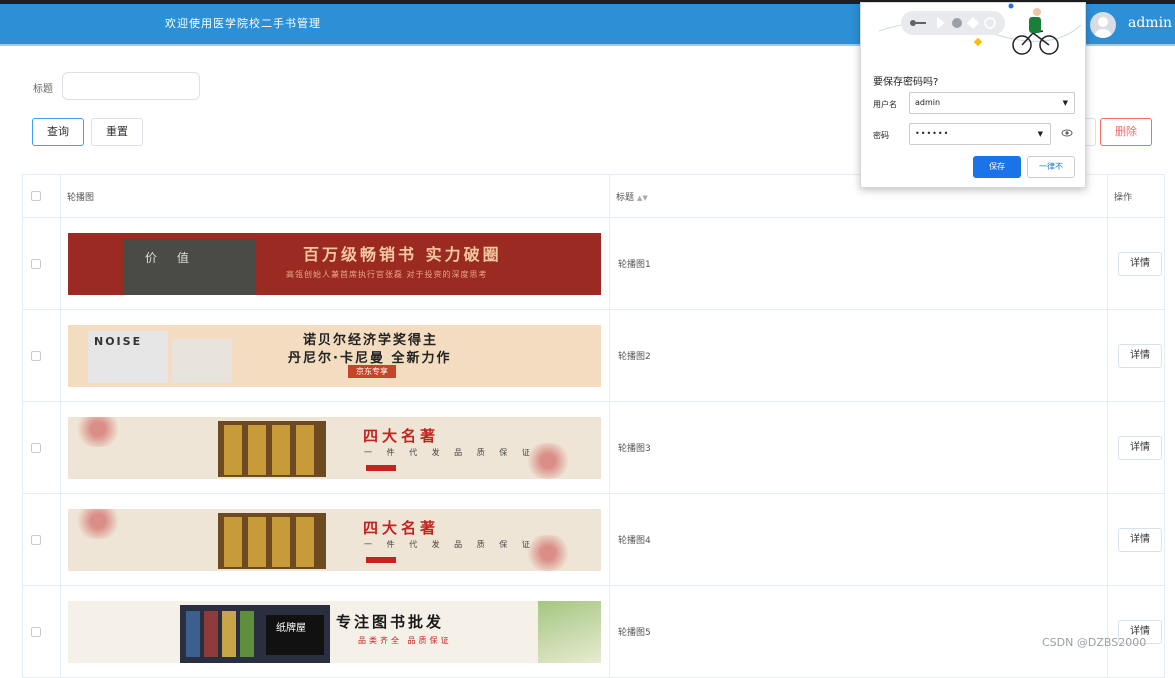 The image size is (1175, 678). What do you see at coordinates (58, 132) in the screenshot?
I see `query-button: 查询` at bounding box center [58, 132].